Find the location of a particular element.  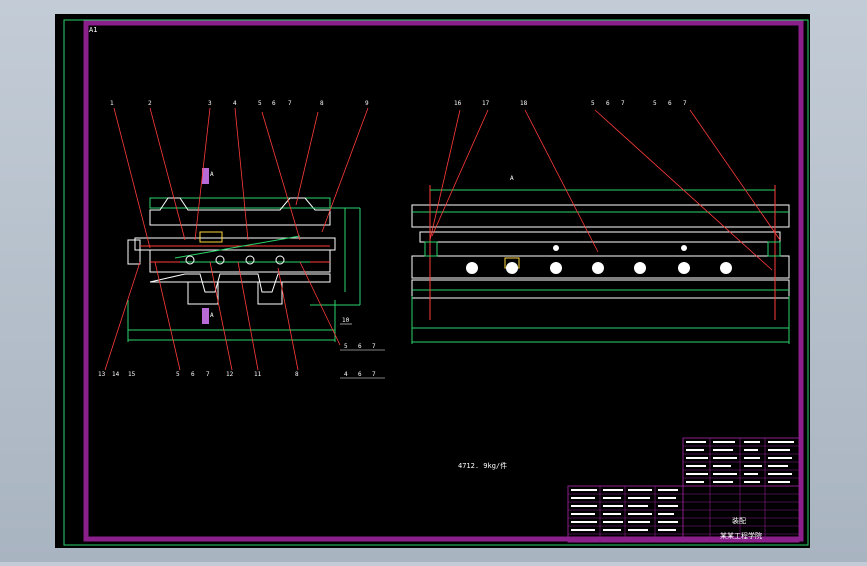

callout: 3 is located at coordinates (210, 103).